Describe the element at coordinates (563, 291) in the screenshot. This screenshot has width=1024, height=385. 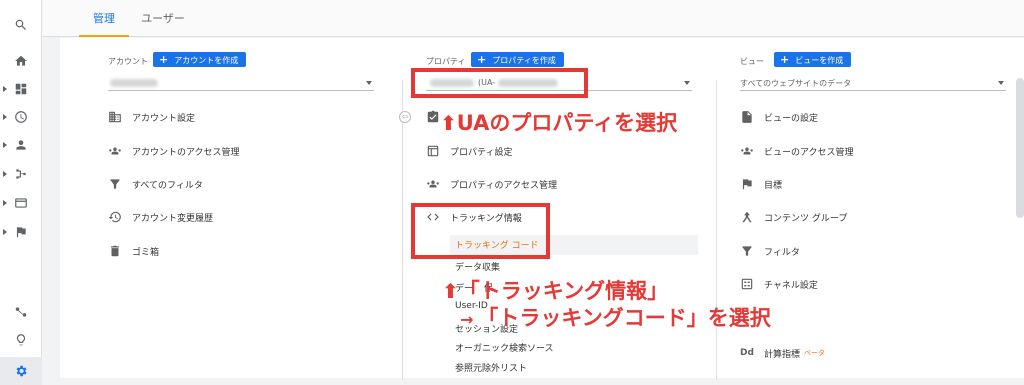
I see `tracking-info-annotation-text: 「トラッキング情報」` at that location.